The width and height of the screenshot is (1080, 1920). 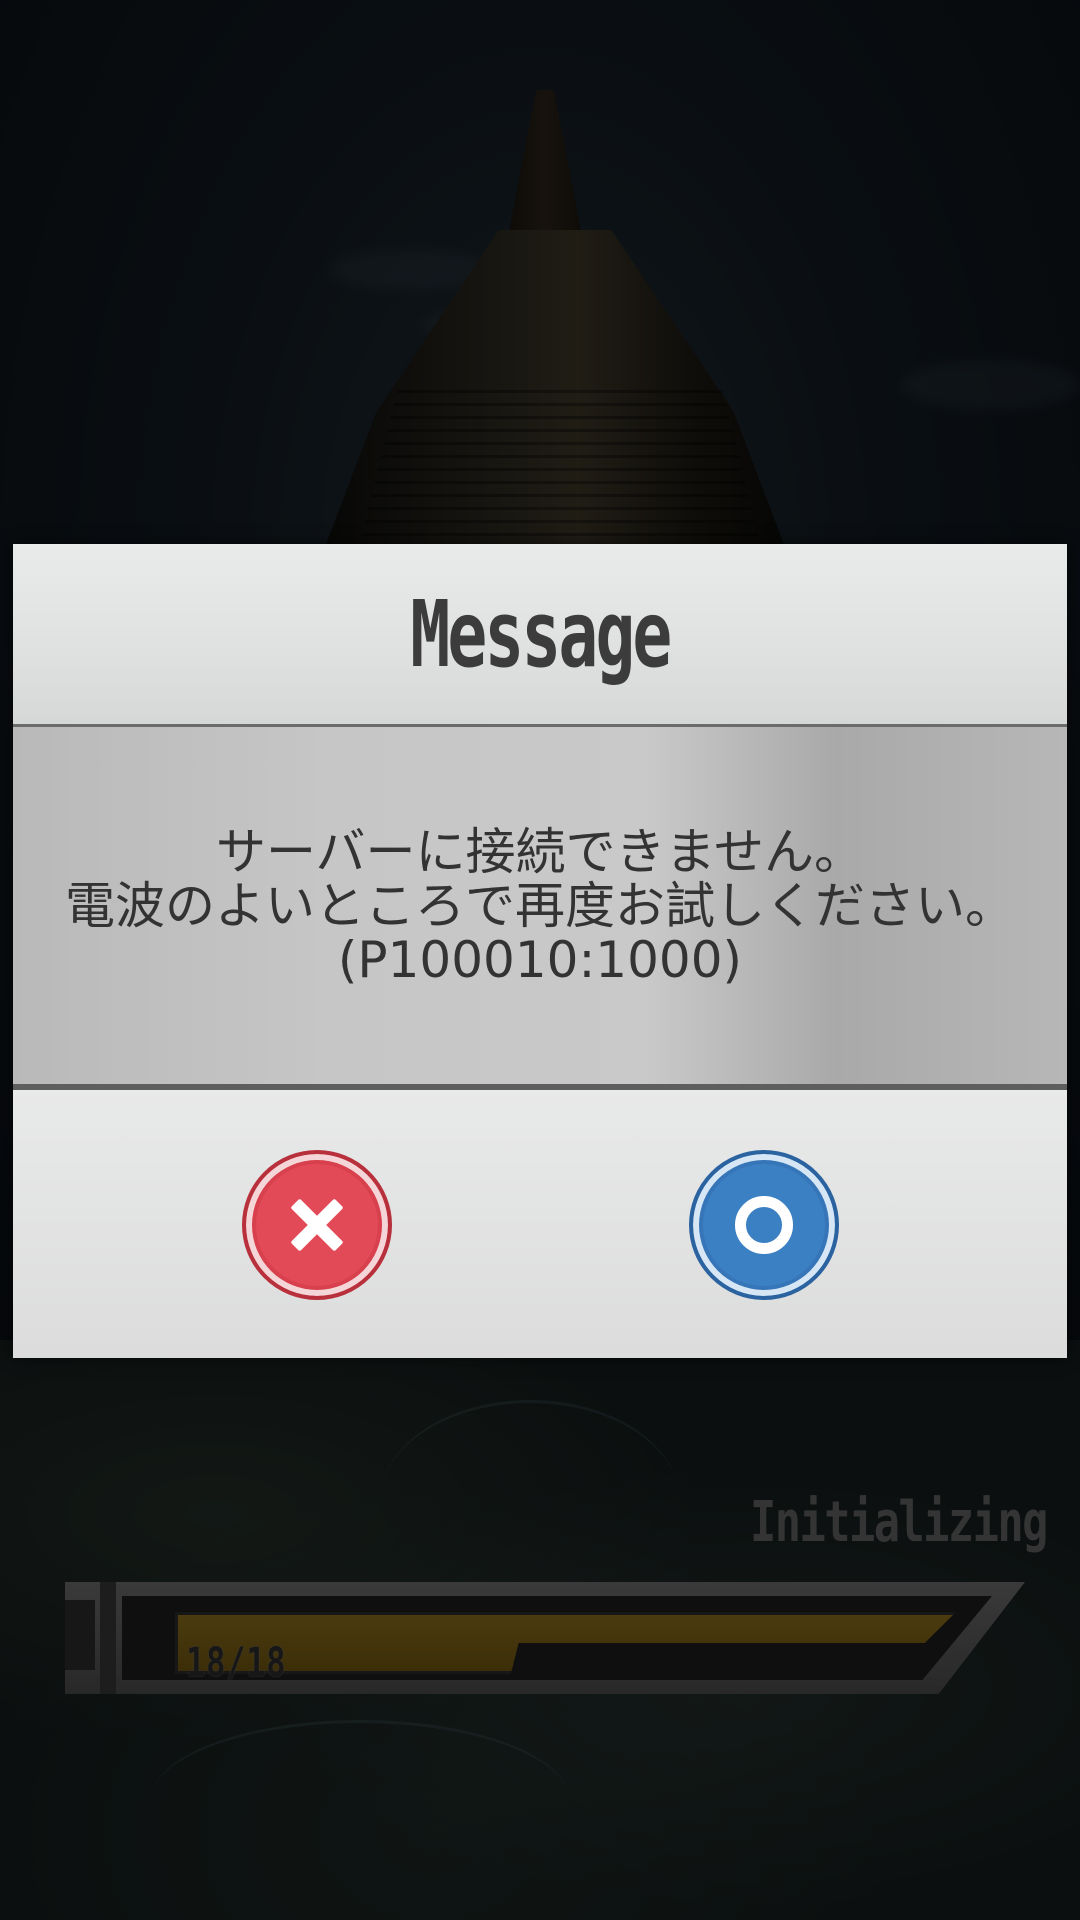 I want to click on close-x-icon, so click(x=317, y=1225).